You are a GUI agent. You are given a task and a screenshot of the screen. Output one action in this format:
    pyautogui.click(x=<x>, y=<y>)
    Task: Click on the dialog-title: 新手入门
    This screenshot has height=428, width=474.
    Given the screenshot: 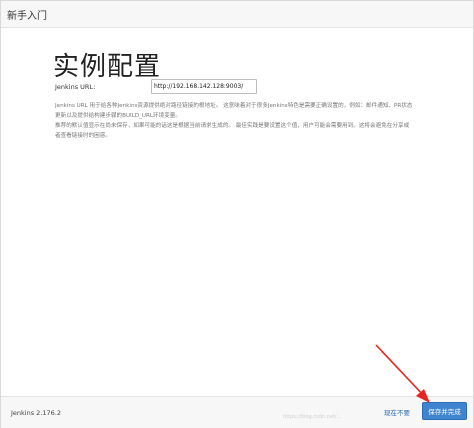 What is the action you would take?
    pyautogui.click(x=27, y=16)
    